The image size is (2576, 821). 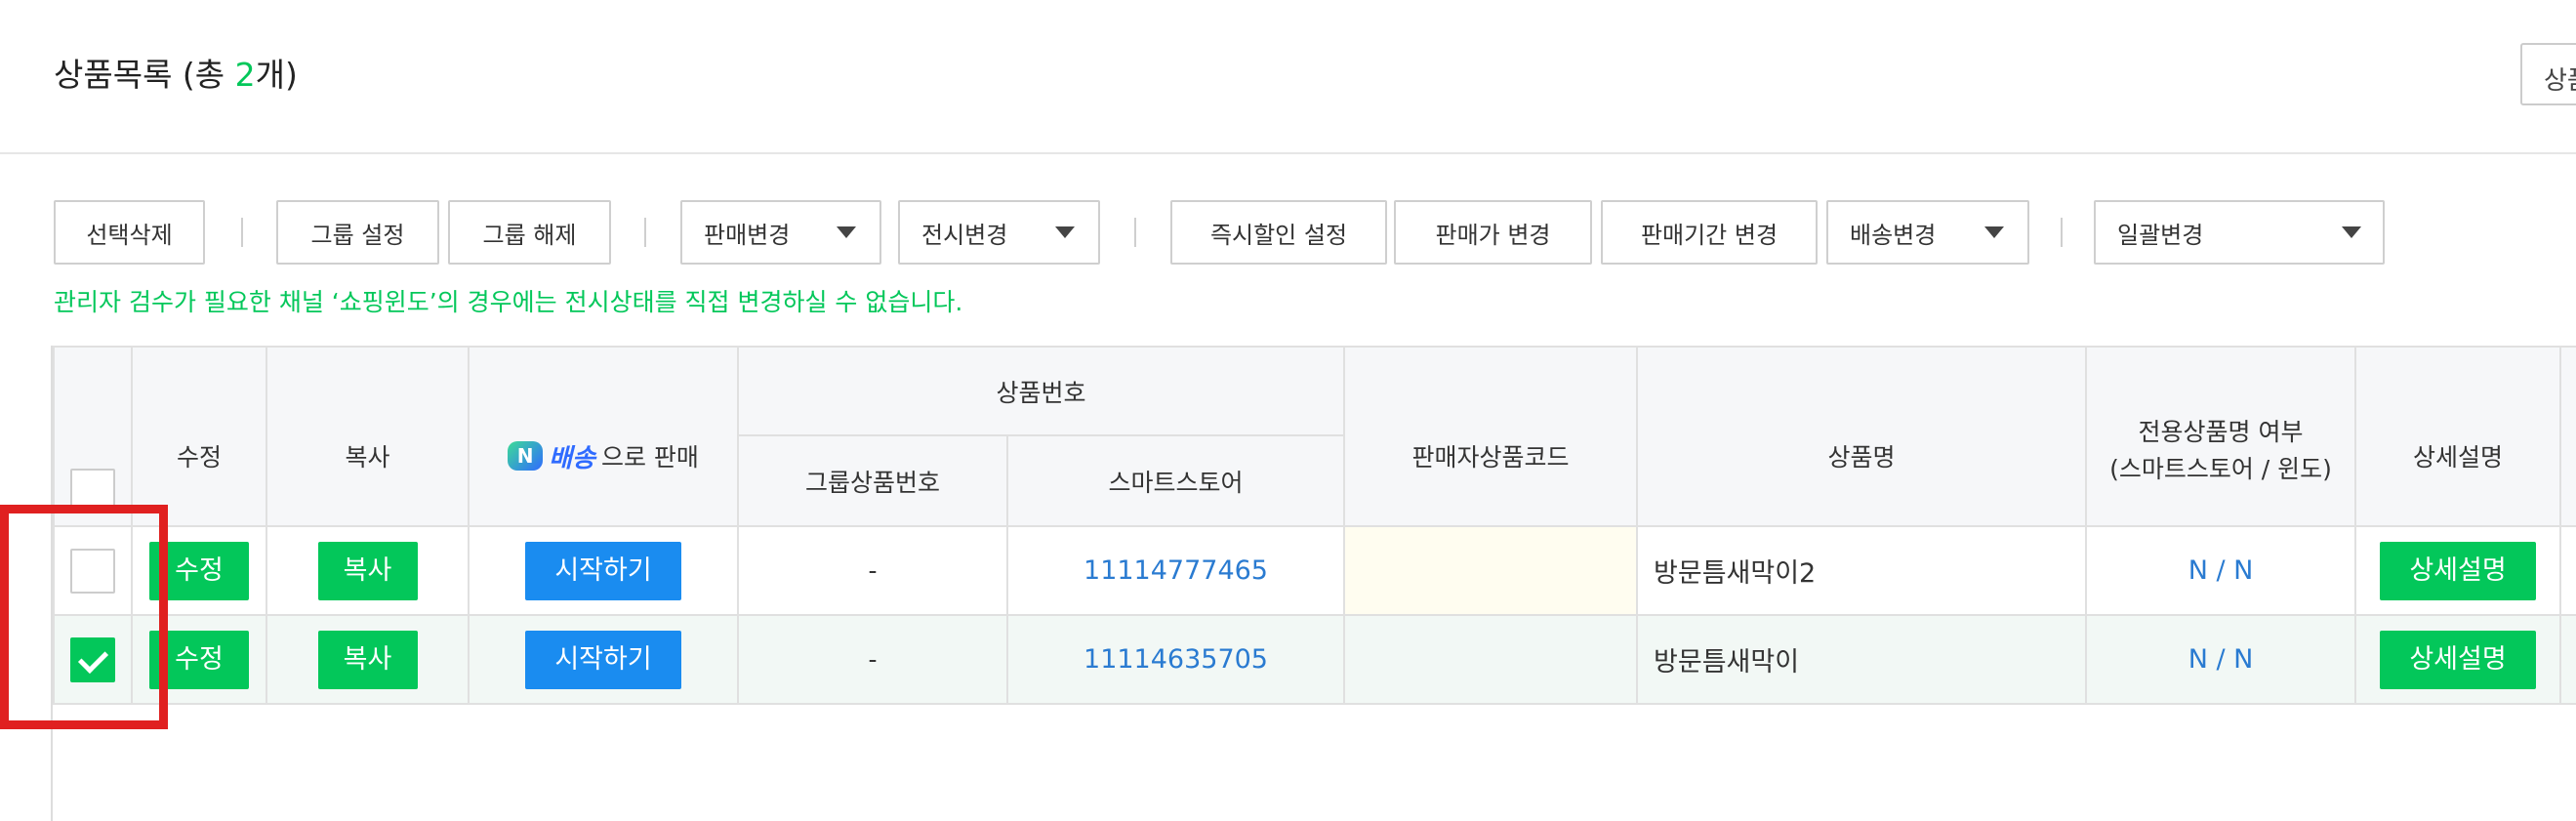 I want to click on exclusive-name-header-line1: 전용상품명 여부, so click(x=2221, y=432).